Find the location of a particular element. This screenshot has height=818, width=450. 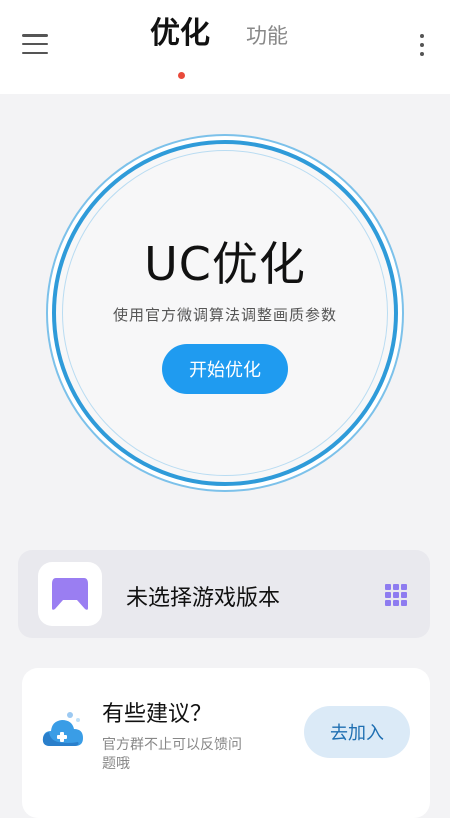

tab-optimize: 优化 is located at coordinates (180, 30).